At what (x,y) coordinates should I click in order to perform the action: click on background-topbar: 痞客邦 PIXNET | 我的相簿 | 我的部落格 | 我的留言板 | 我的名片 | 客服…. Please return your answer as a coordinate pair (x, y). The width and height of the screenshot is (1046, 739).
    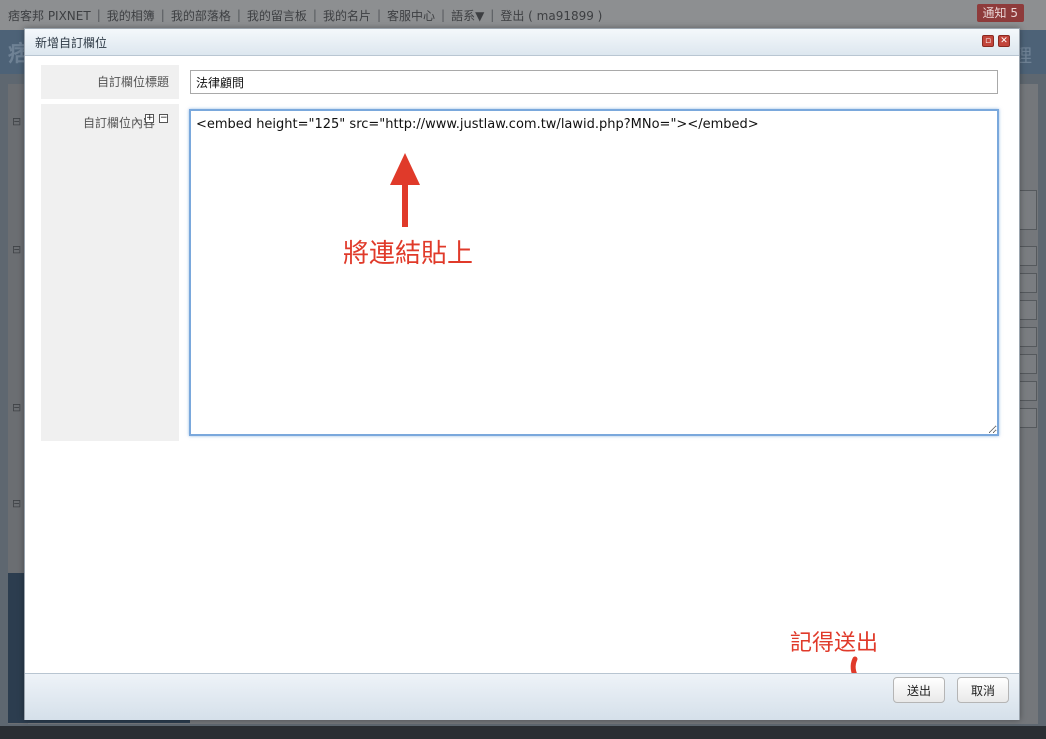
    Looking at the image, I should click on (523, 15).